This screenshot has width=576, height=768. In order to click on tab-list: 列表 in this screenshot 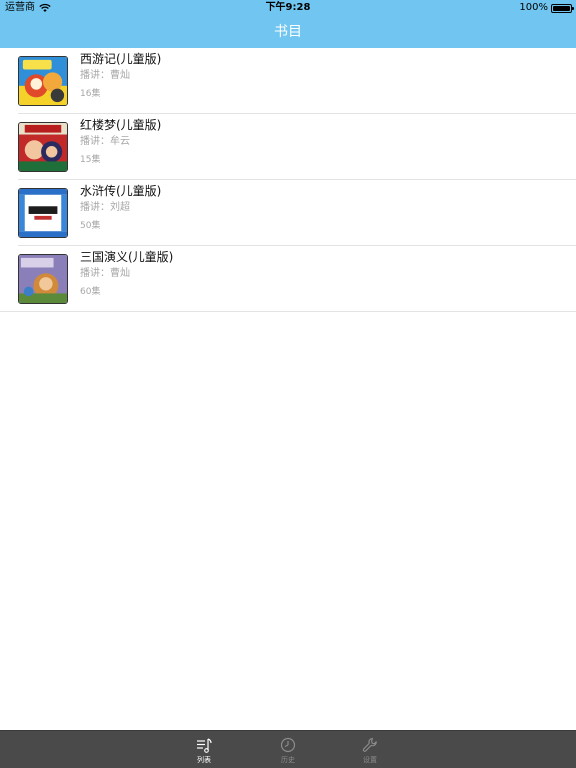, I will do `click(204, 749)`.